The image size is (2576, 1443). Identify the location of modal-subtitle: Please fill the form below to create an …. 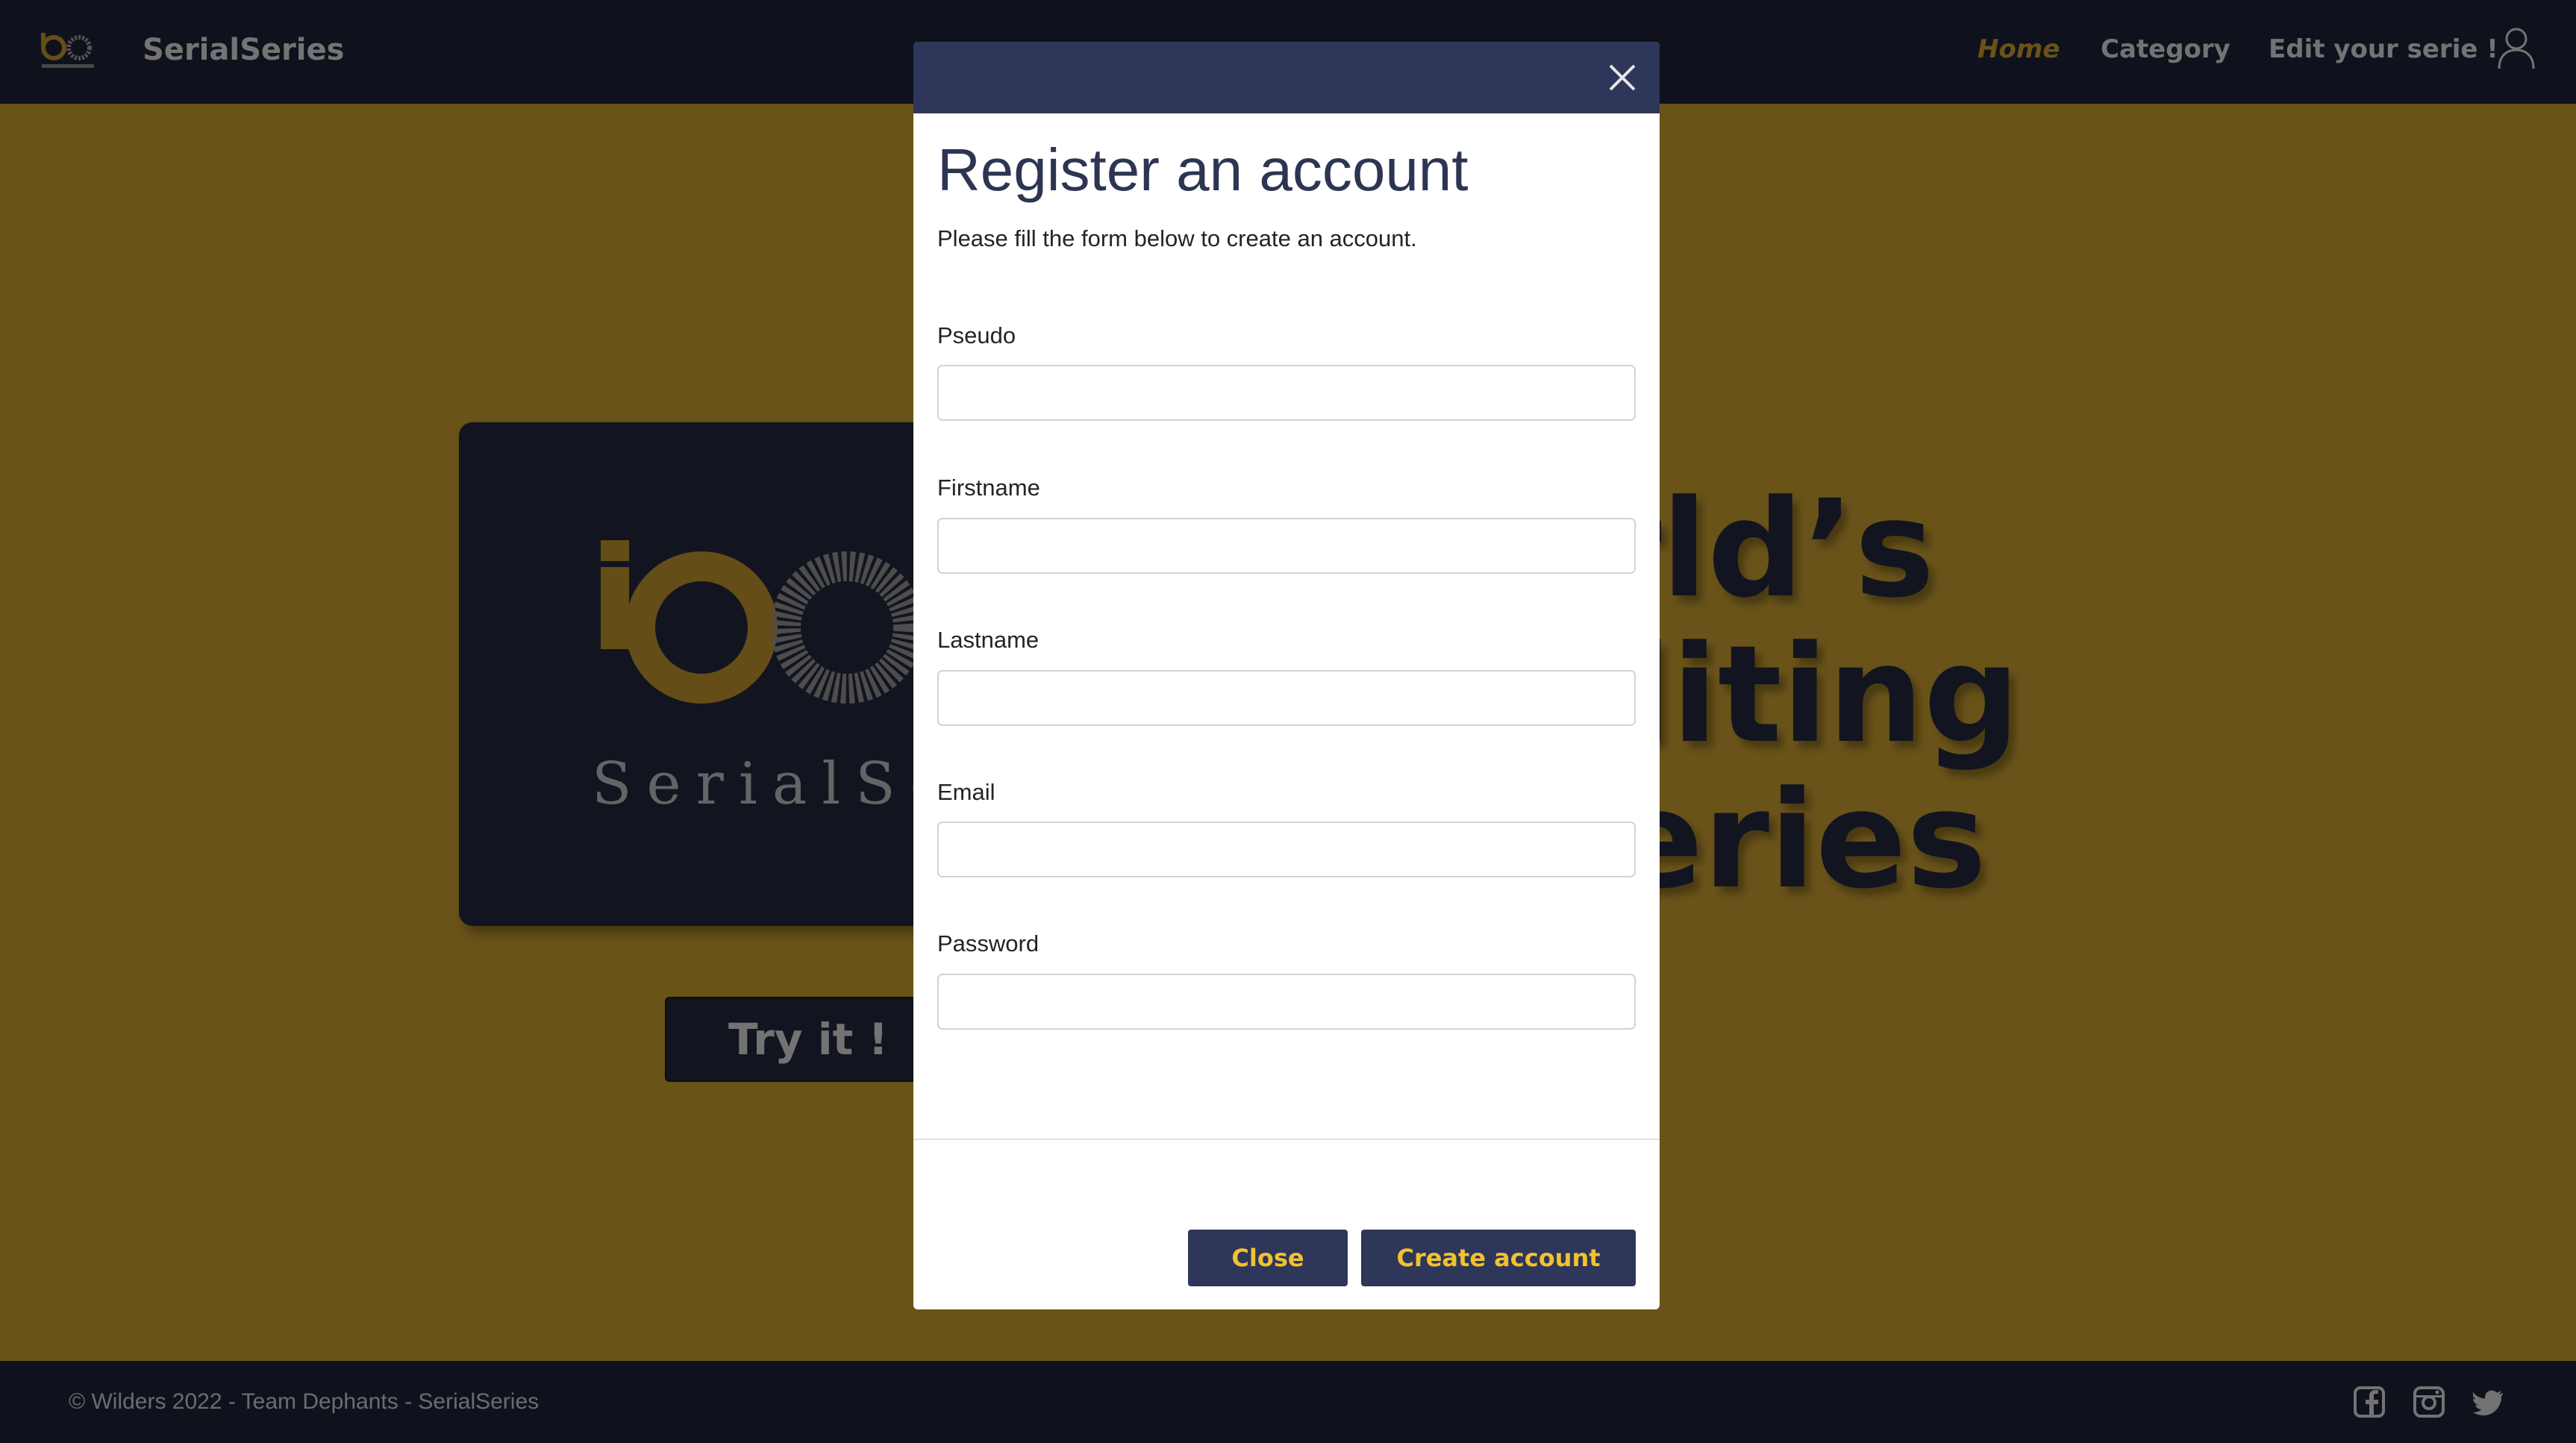
(1177, 238).